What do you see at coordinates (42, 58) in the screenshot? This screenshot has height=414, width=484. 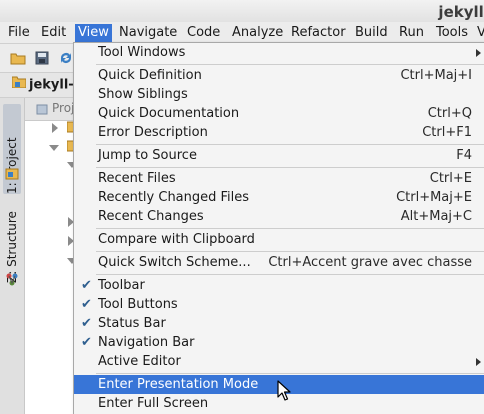 I see `save-icon` at bounding box center [42, 58].